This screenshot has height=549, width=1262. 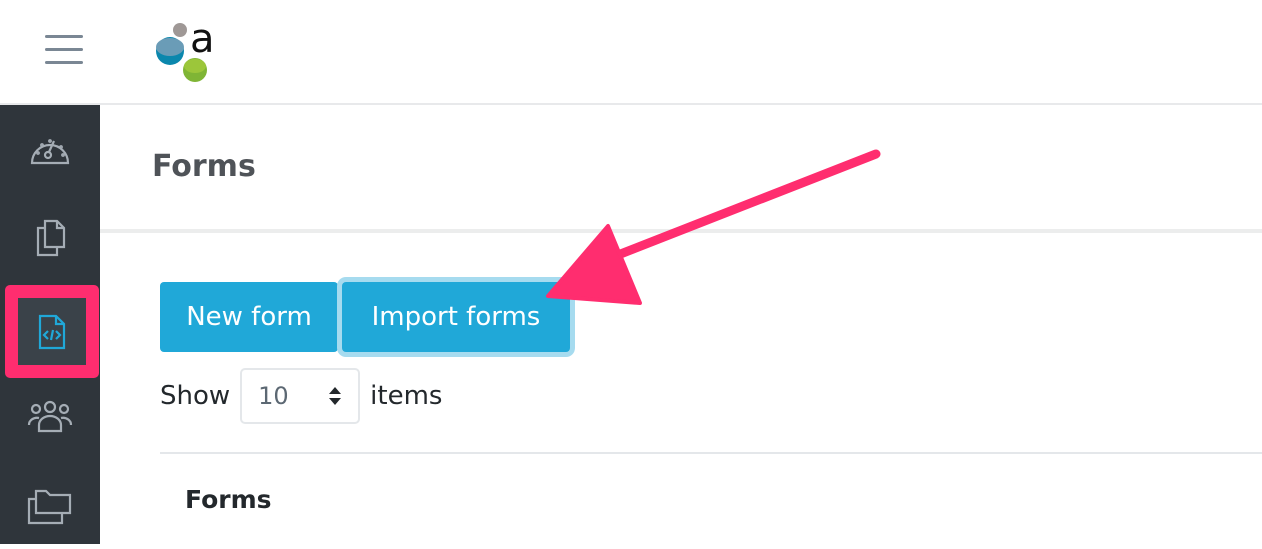 What do you see at coordinates (188, 53) in the screenshot?
I see `logo: a` at bounding box center [188, 53].